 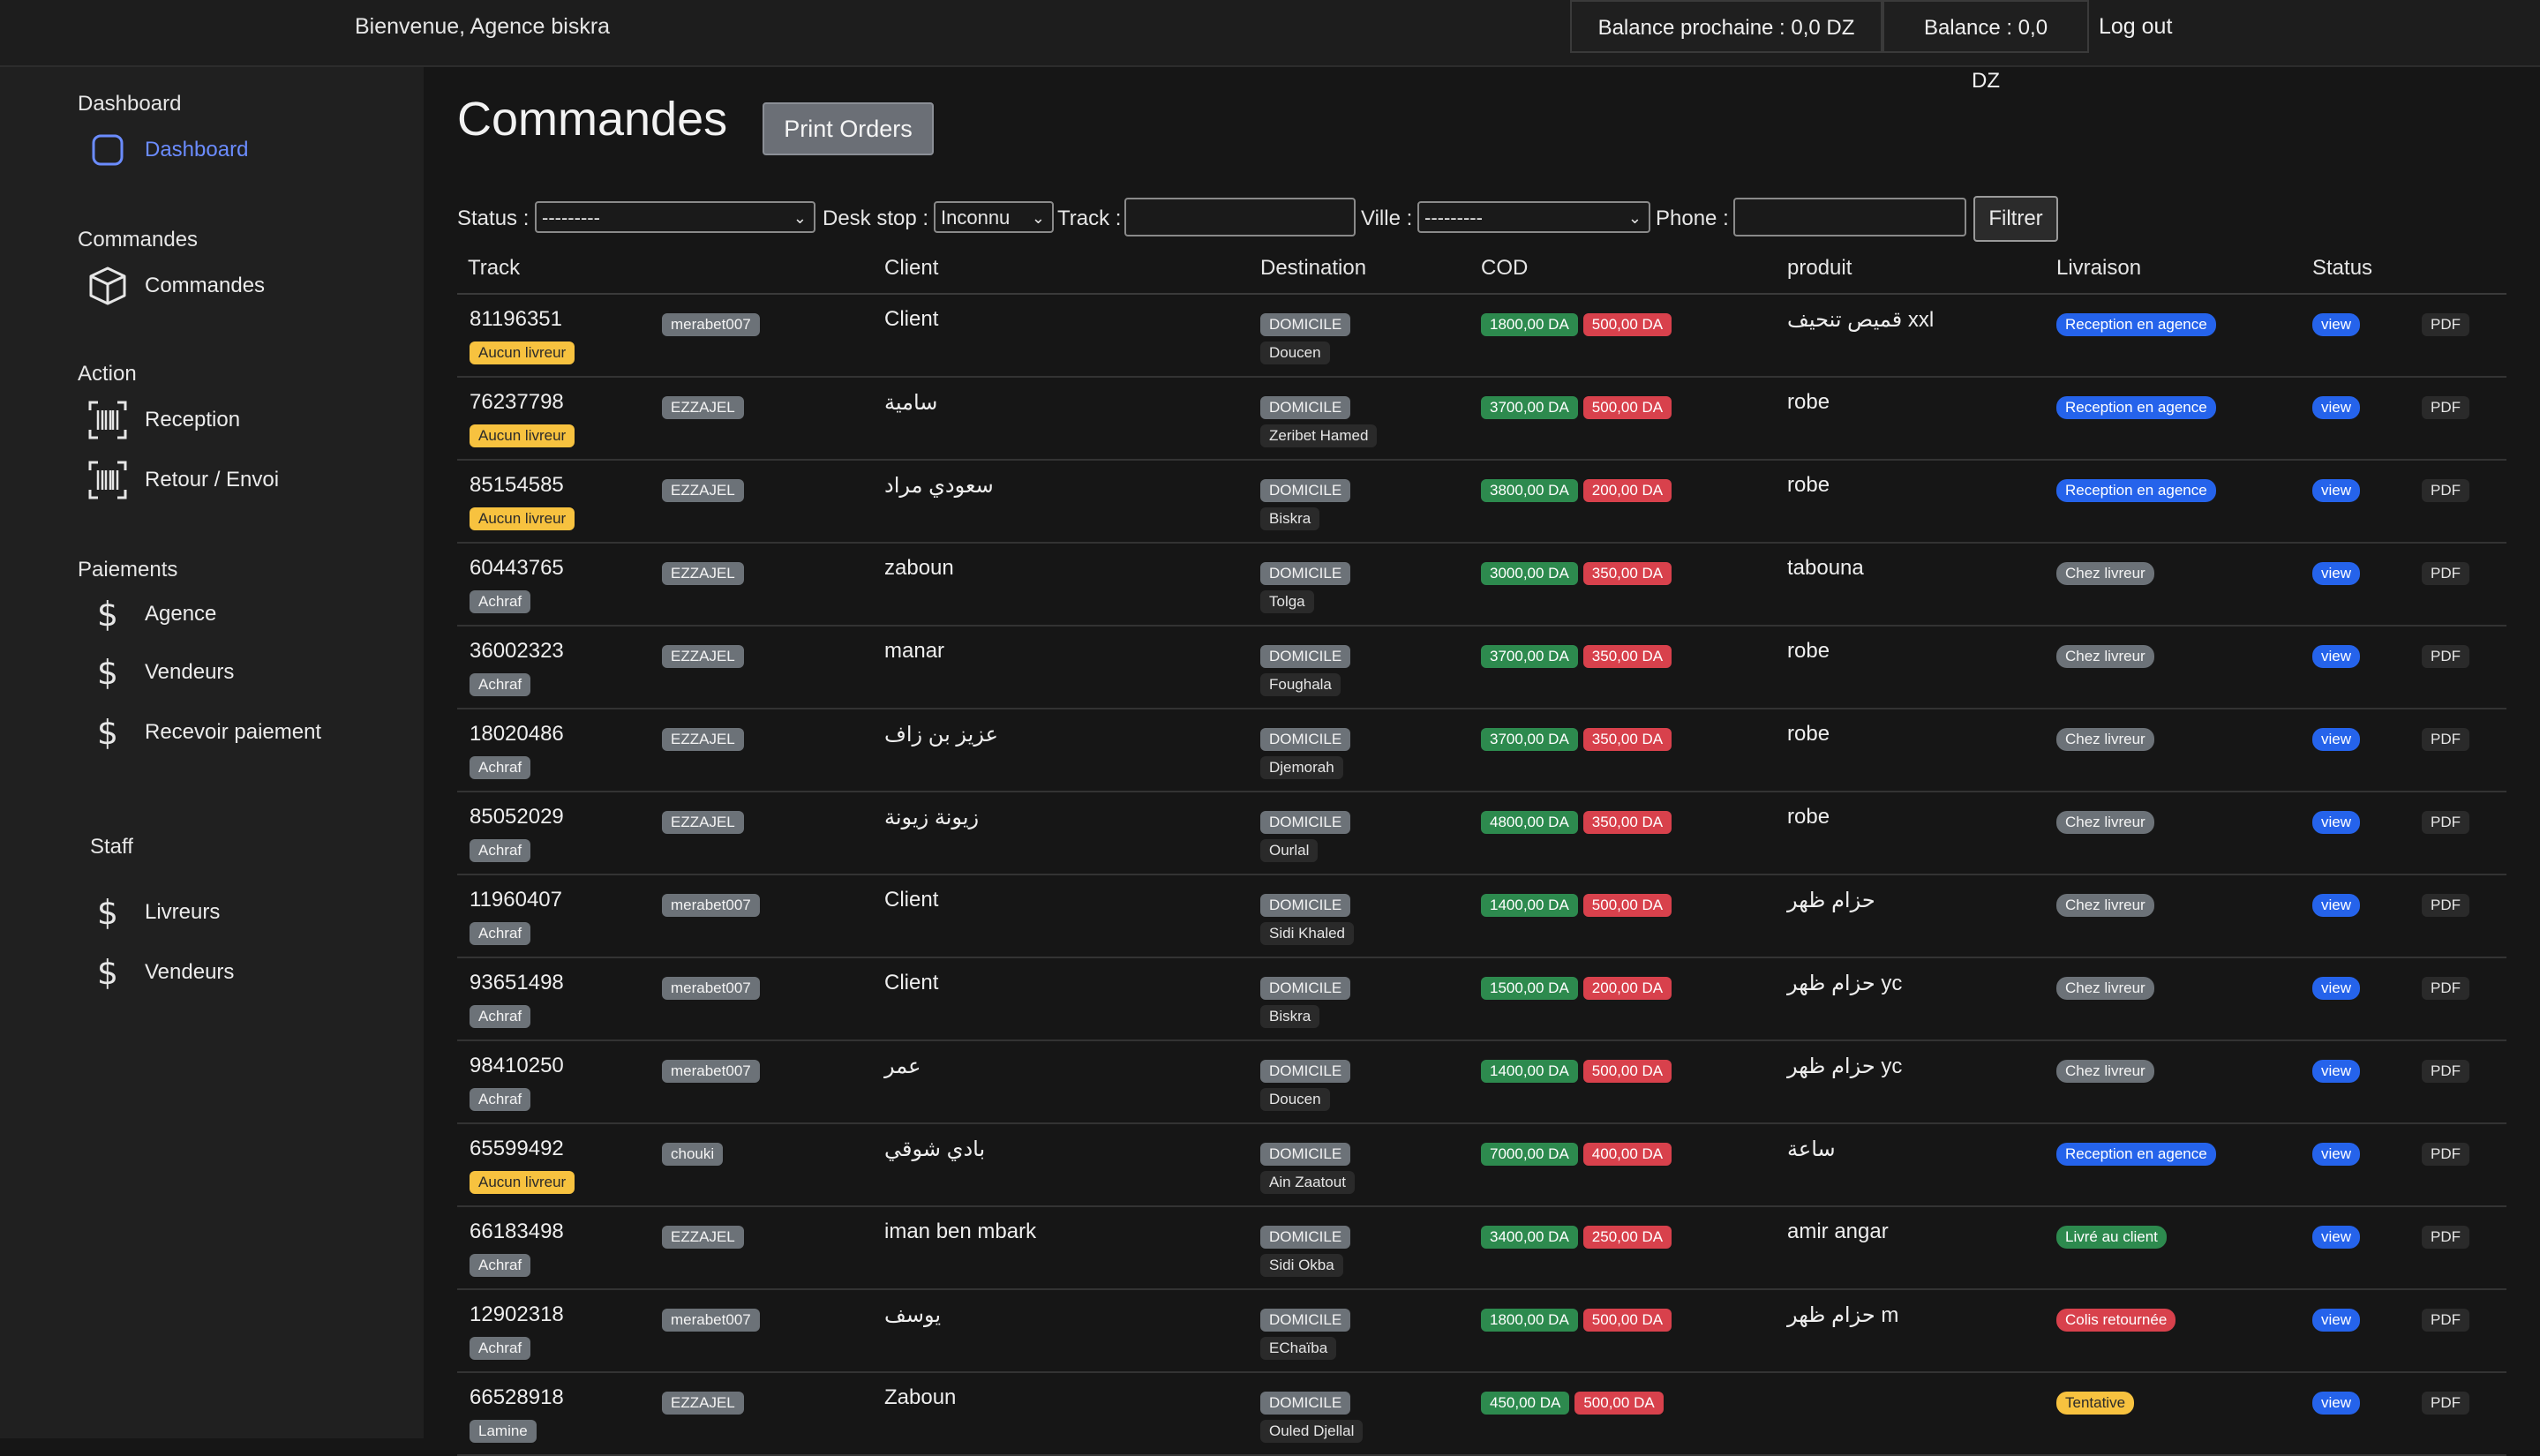 I want to click on seller-badge: merabet007, so click(x=711, y=1071).